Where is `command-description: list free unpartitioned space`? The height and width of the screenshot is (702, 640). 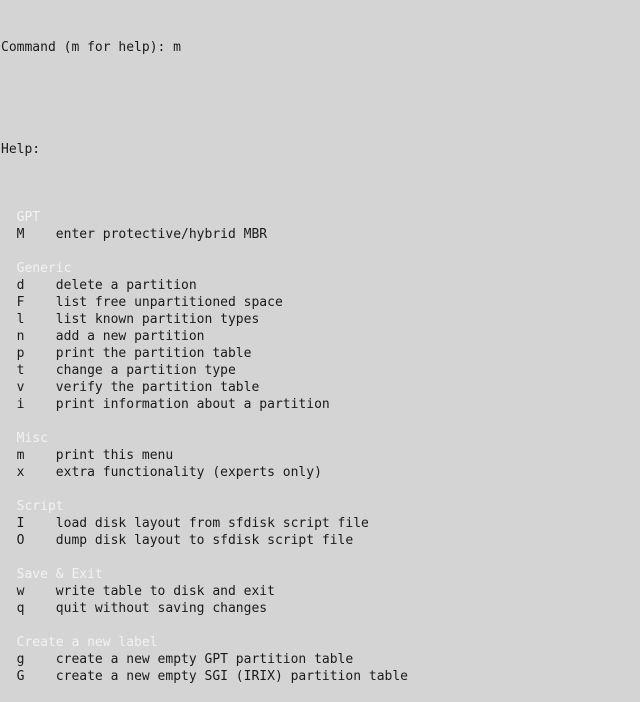
command-description: list free unpartitioned space is located at coordinates (169, 302).